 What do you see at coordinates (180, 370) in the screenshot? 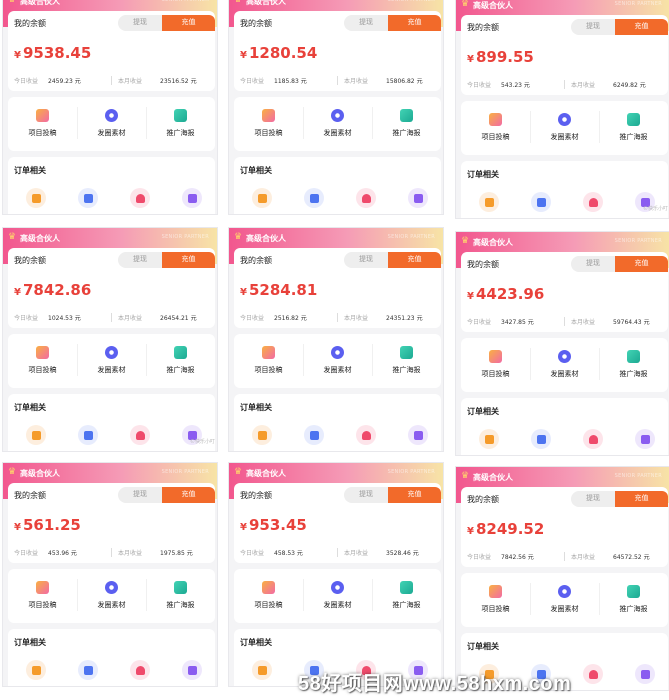
I see `tool-label: 推广海报` at bounding box center [180, 370].